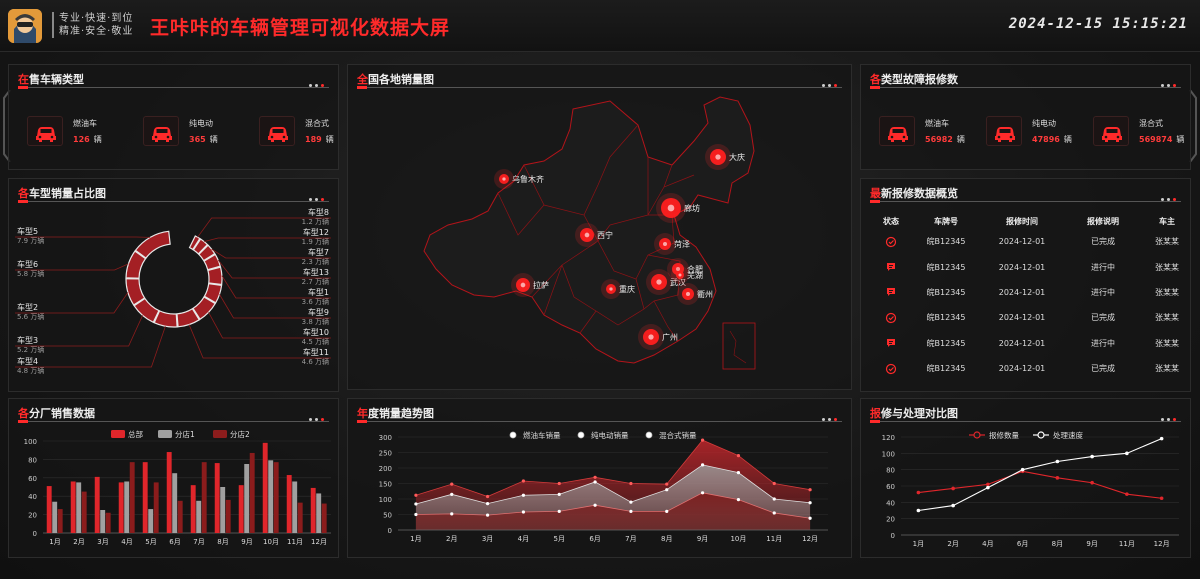  Describe the element at coordinates (176, 434) in the screenshot. I see `legend-item: 分店1` at that location.